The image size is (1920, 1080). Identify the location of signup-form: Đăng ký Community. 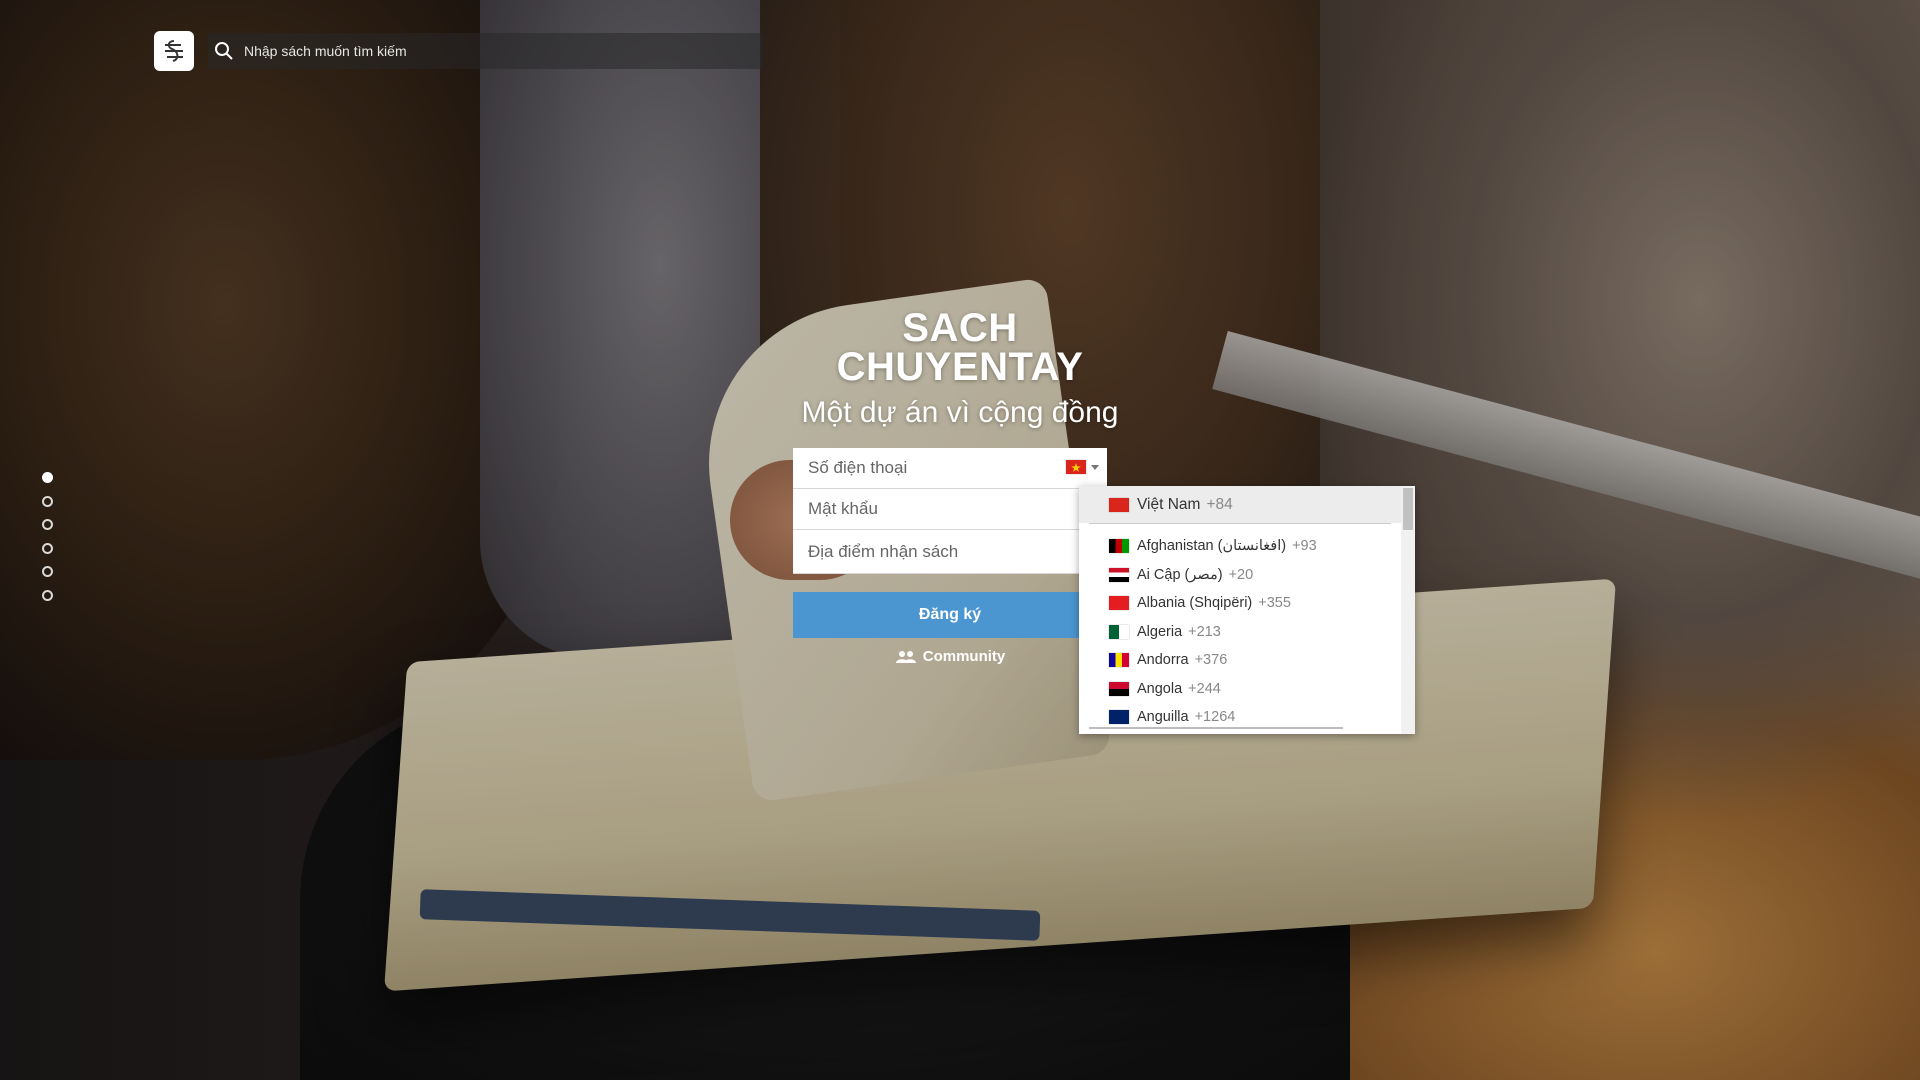
(950, 556).